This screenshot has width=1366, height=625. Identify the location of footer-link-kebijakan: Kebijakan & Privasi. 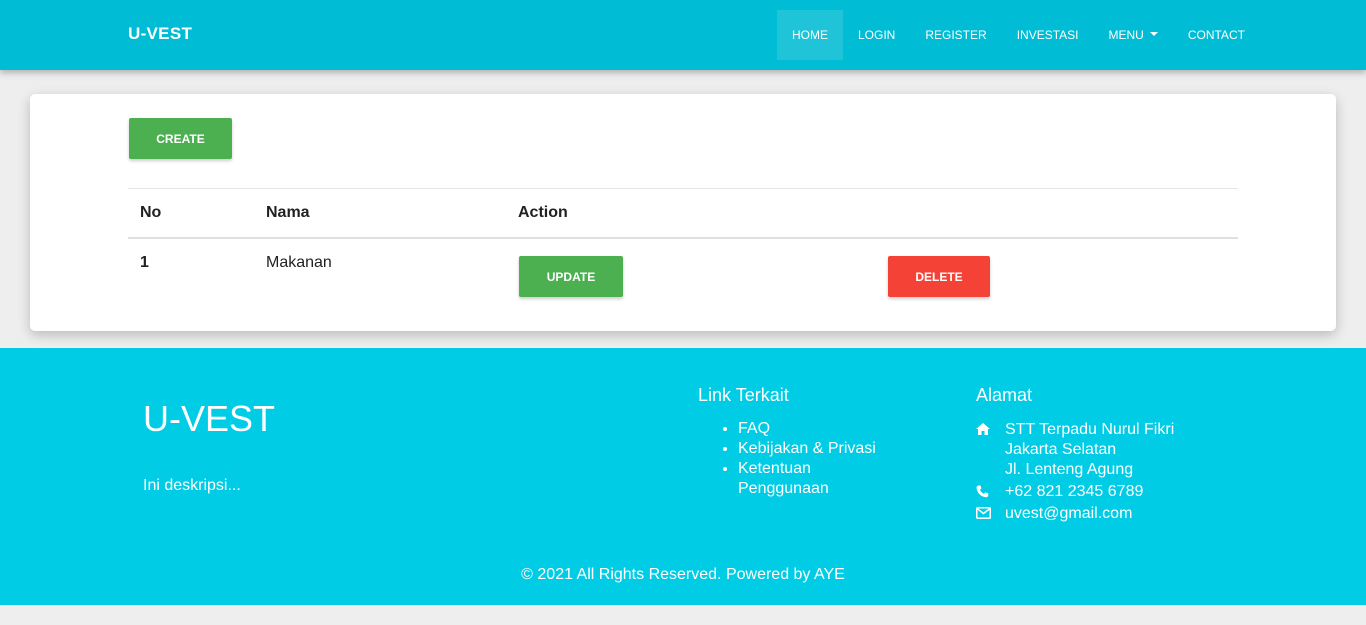
(818, 449).